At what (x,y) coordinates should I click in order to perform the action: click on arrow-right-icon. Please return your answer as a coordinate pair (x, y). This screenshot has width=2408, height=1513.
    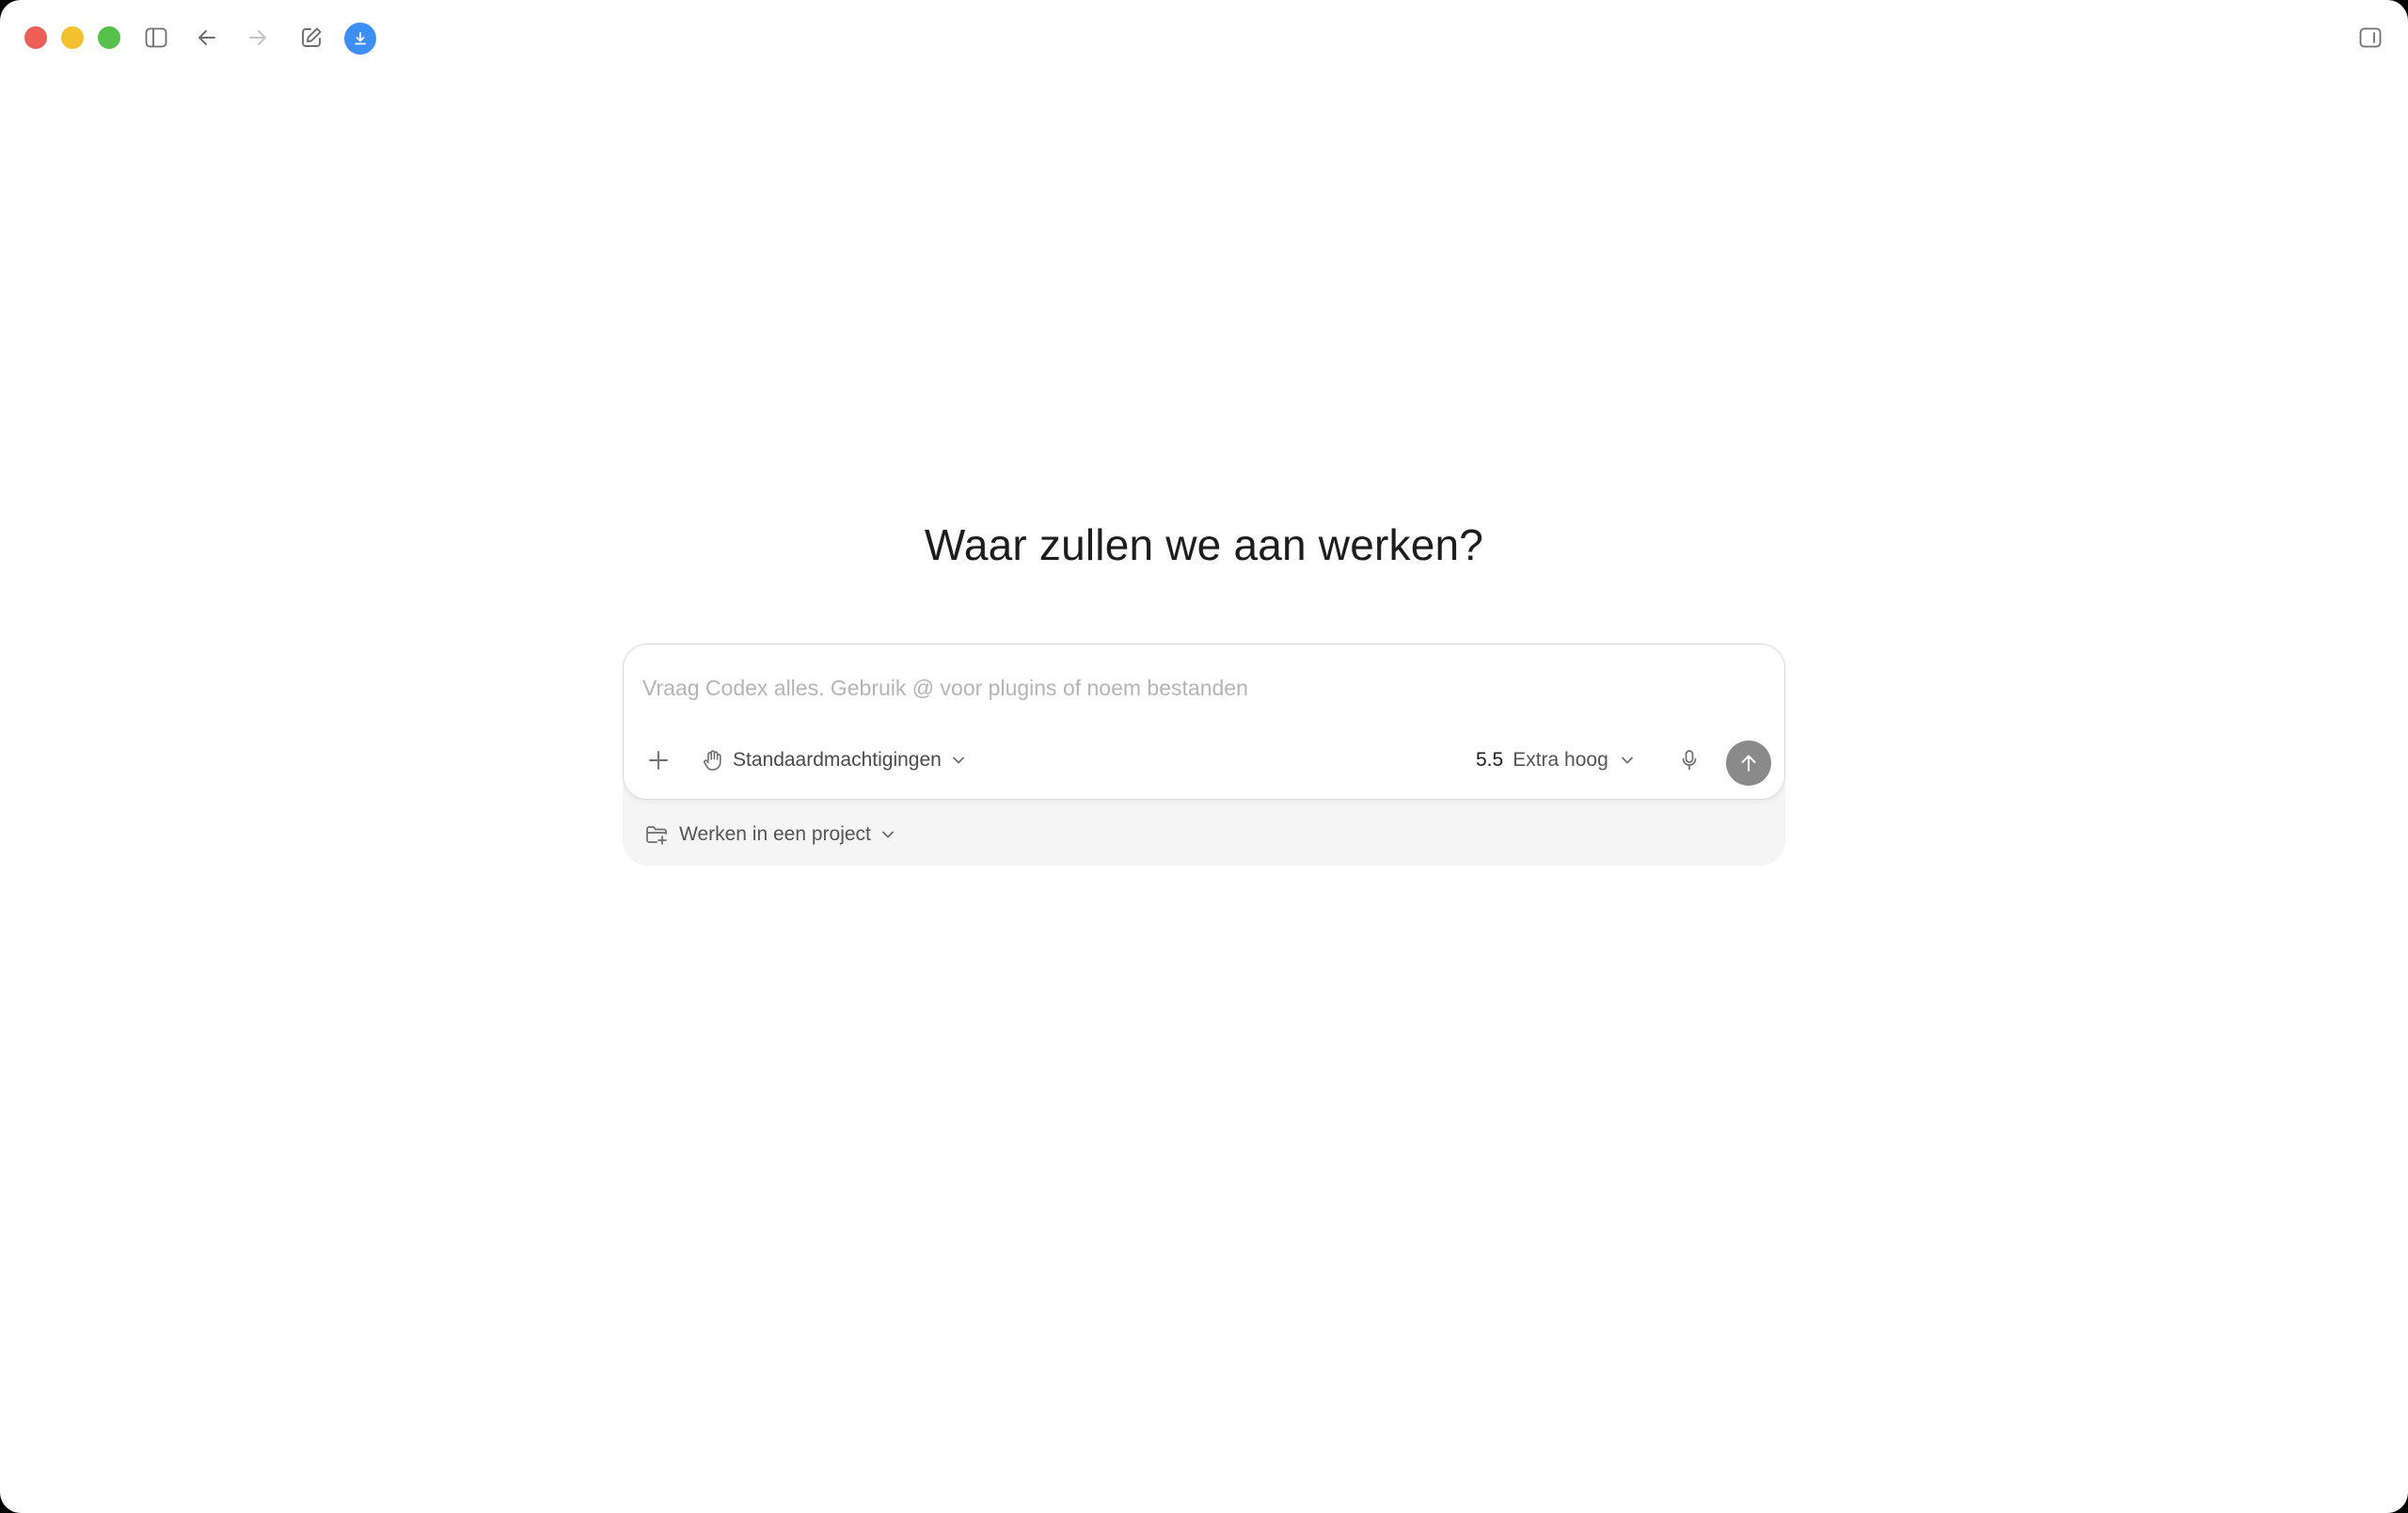
    Looking at the image, I should click on (257, 37).